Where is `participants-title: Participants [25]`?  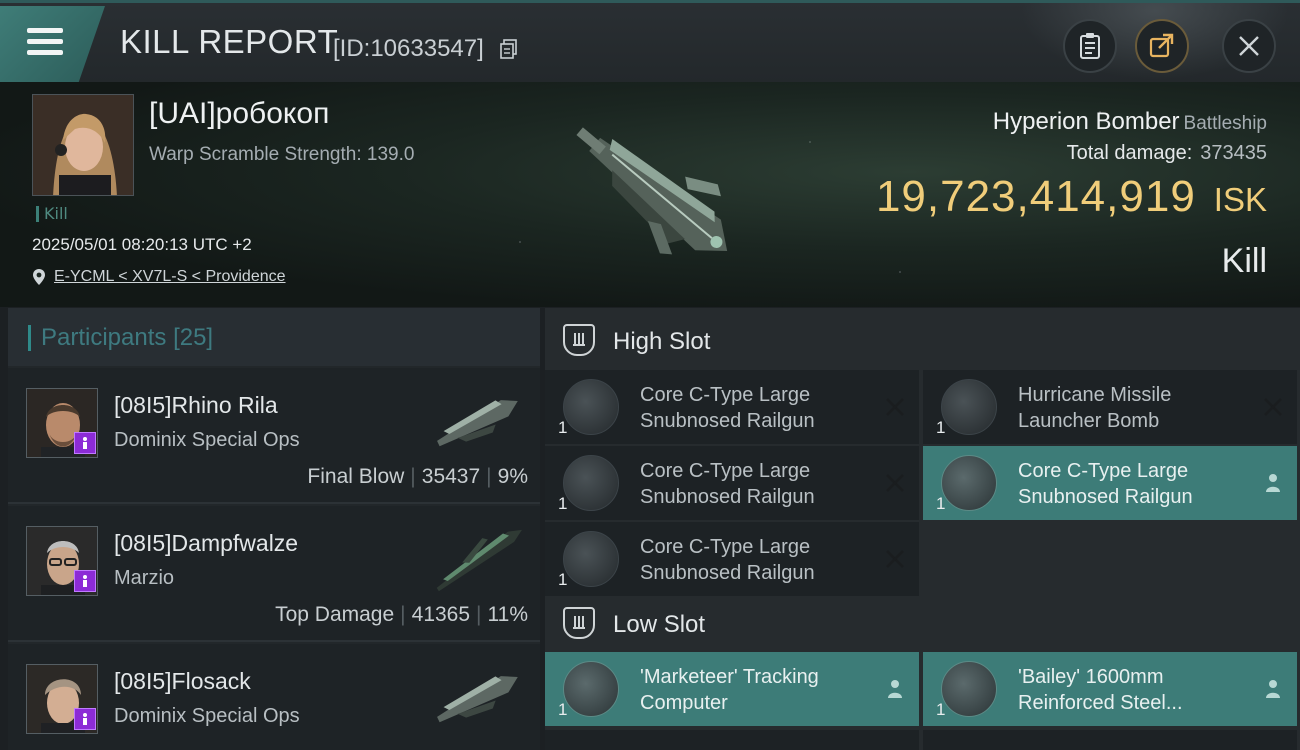 participants-title: Participants [25] is located at coordinates (120, 338).